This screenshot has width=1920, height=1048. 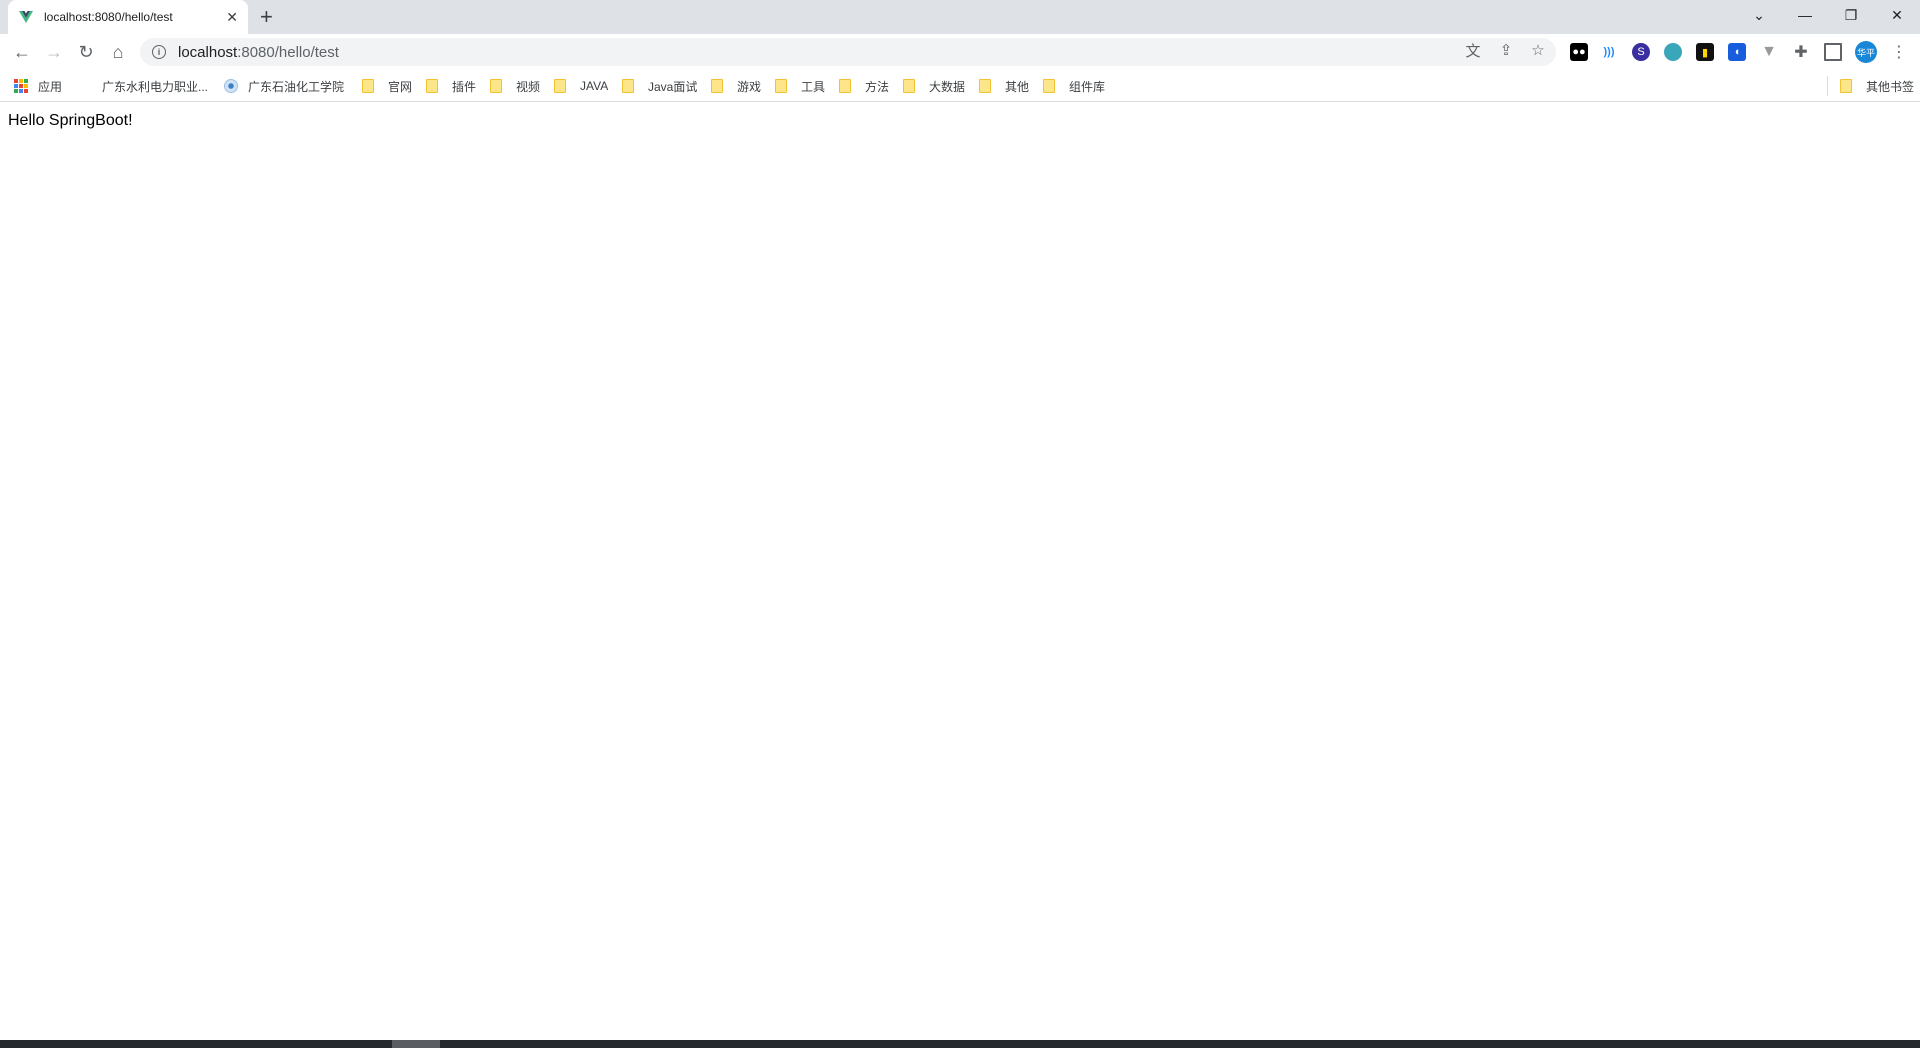 What do you see at coordinates (960, 17) in the screenshot?
I see `tab-strip: localhost:8080/hello/test ✕ + ⌄ — ❐ ✕` at bounding box center [960, 17].